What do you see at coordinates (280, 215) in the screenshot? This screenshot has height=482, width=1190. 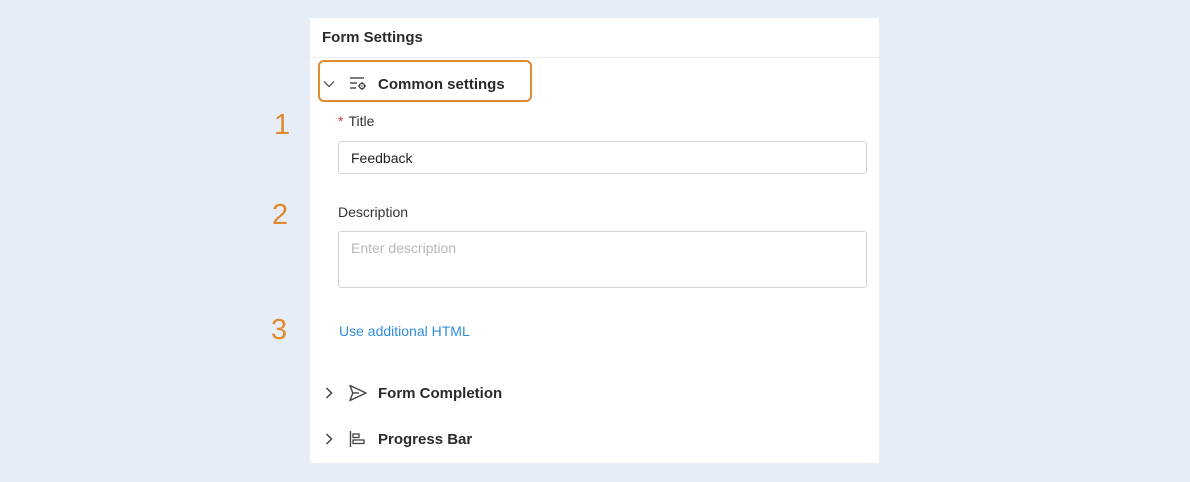 I see `callout-number-2: 2` at bounding box center [280, 215].